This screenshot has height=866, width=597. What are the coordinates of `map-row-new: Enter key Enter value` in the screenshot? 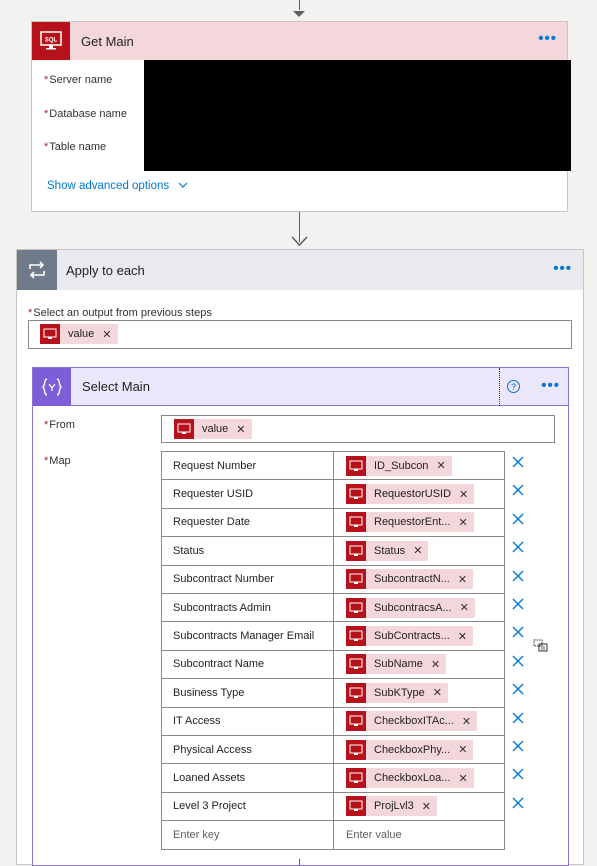 It's located at (333, 835).